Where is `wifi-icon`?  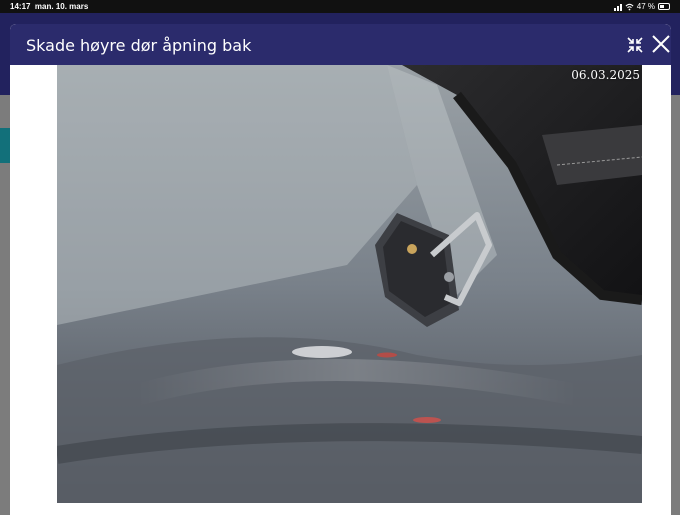
wifi-icon is located at coordinates (629, 6).